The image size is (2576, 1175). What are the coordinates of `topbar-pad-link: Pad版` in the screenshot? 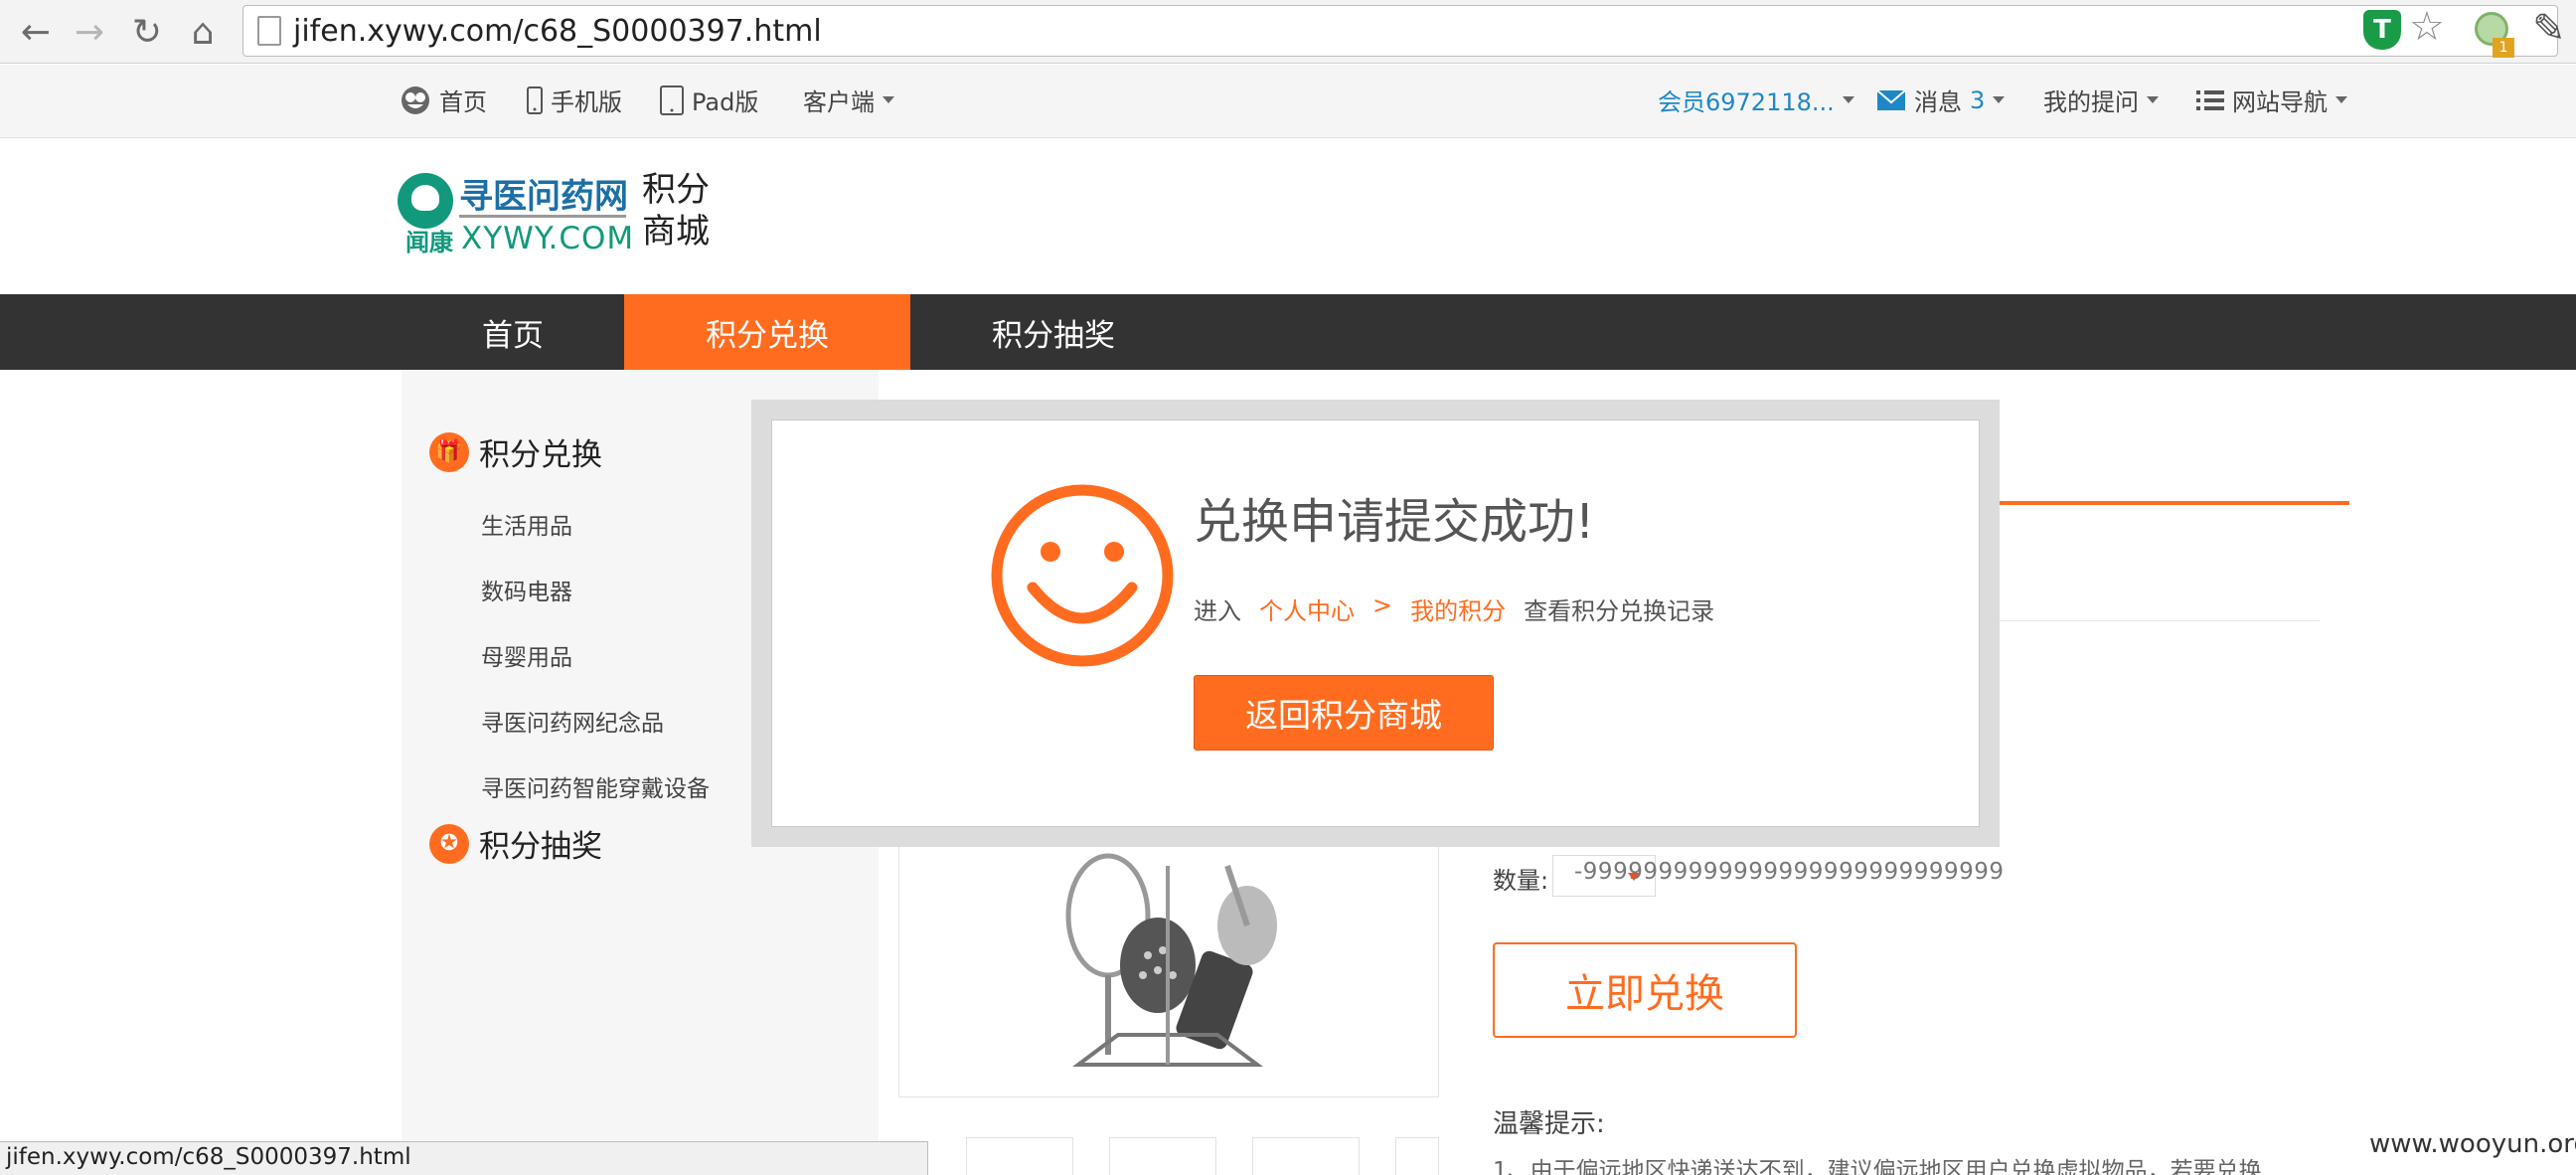 It's located at (709, 100).